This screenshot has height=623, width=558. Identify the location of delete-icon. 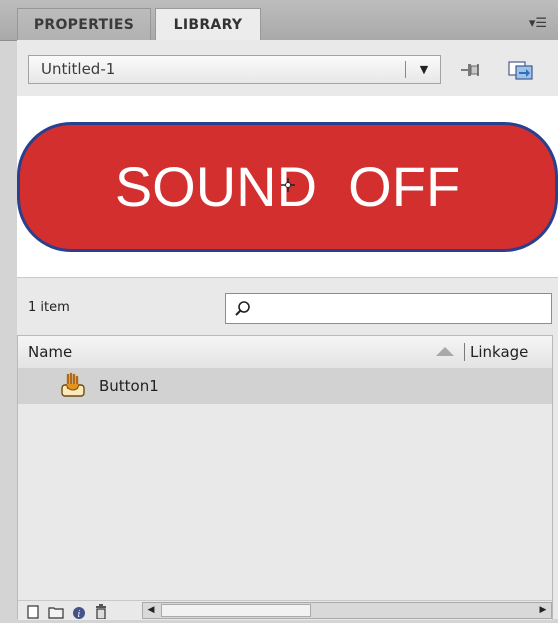
(101, 611).